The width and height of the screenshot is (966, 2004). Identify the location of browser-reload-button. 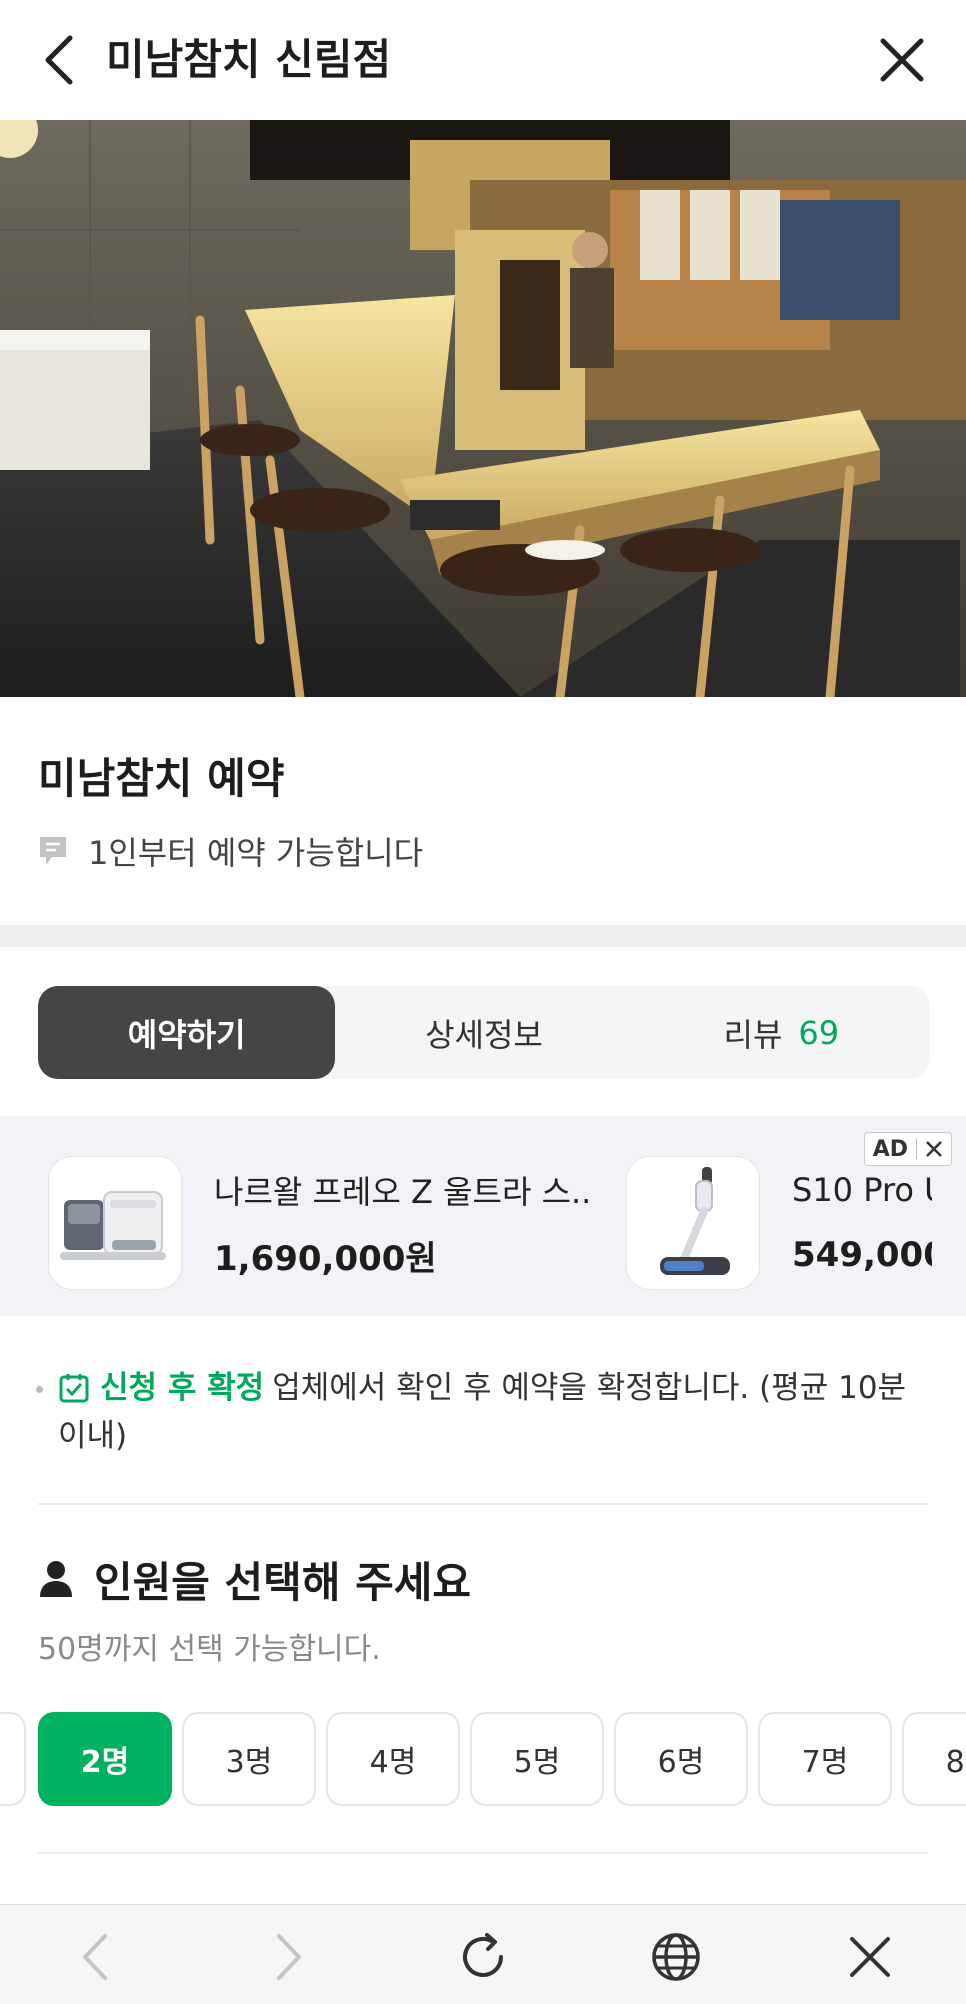
(483, 1957).